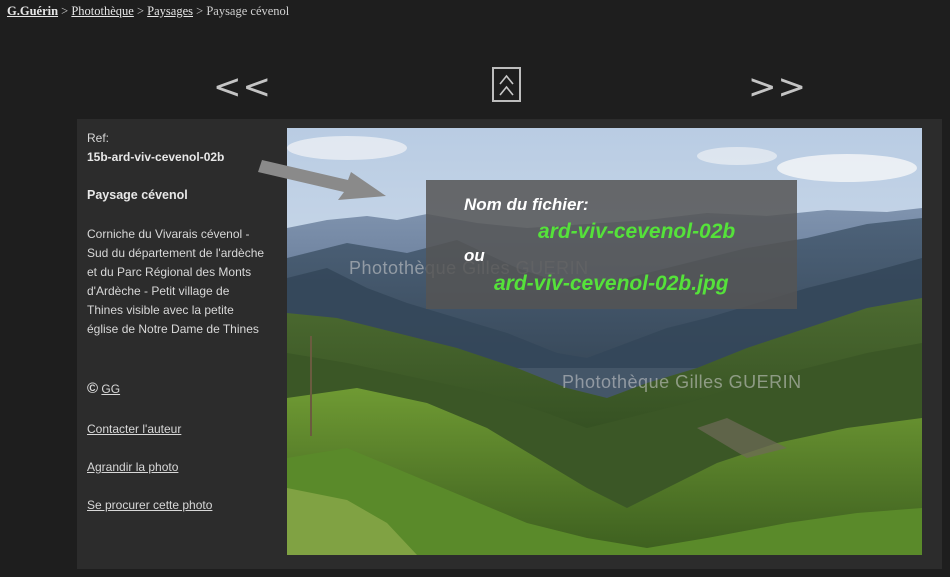 The width and height of the screenshot is (950, 577). I want to click on copyright-icon: ©, so click(93, 388).